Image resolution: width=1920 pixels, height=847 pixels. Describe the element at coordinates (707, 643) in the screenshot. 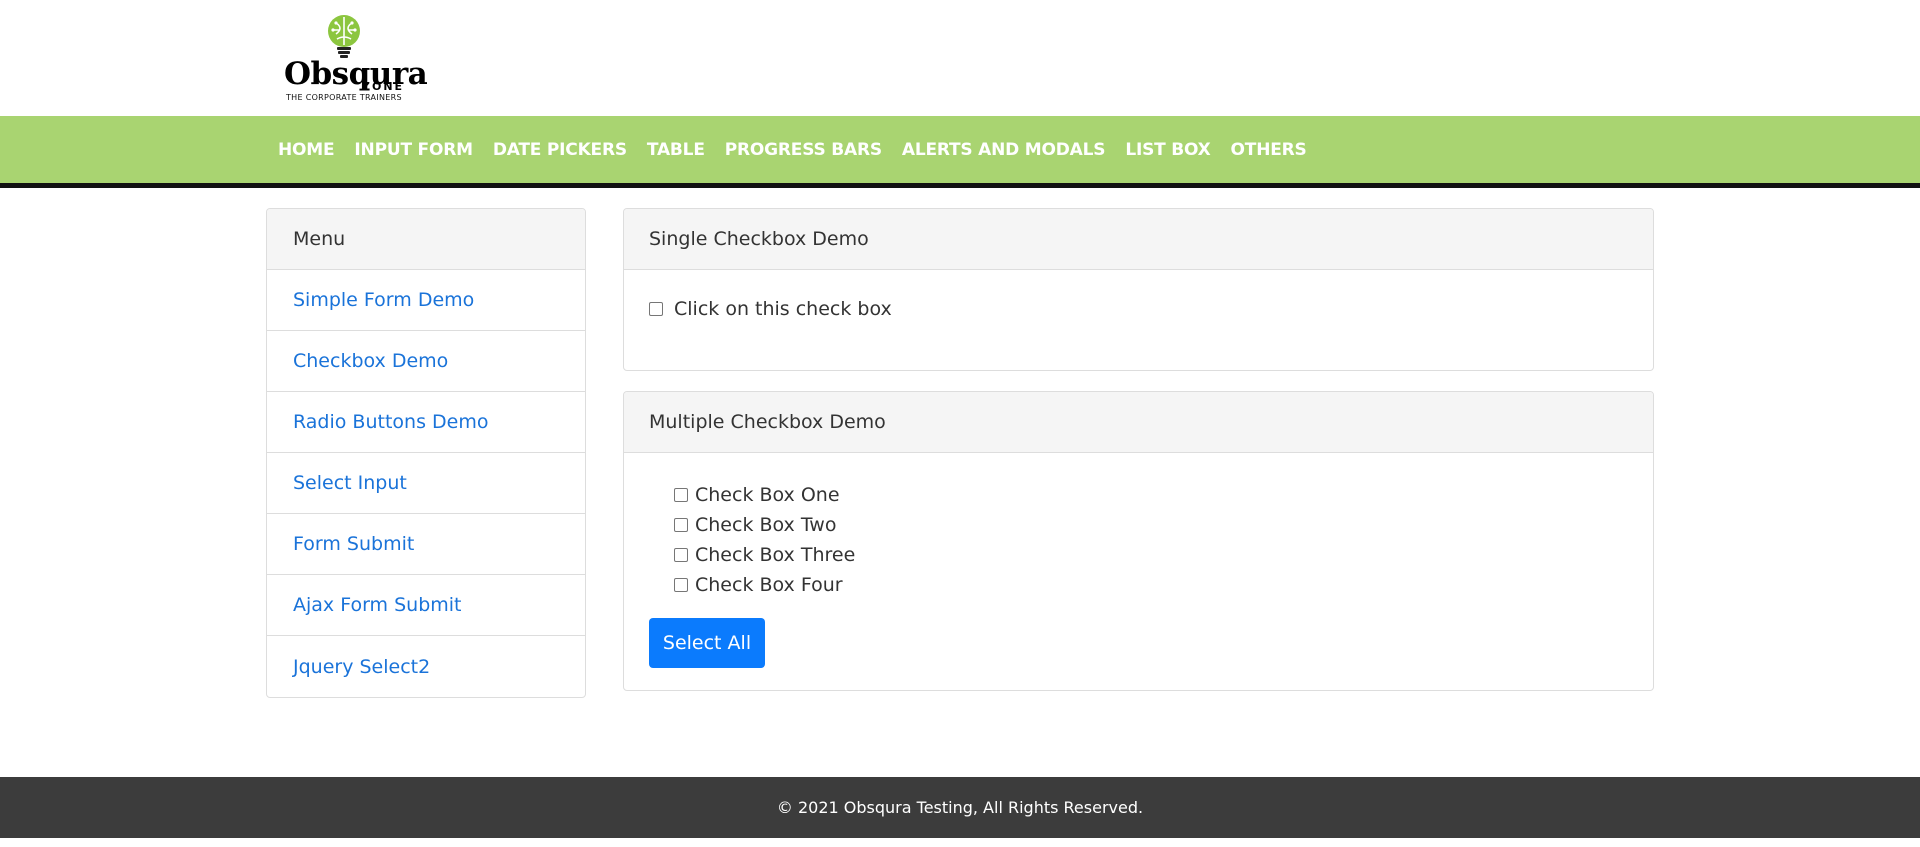

I see `select-all-button: Select All` at that location.